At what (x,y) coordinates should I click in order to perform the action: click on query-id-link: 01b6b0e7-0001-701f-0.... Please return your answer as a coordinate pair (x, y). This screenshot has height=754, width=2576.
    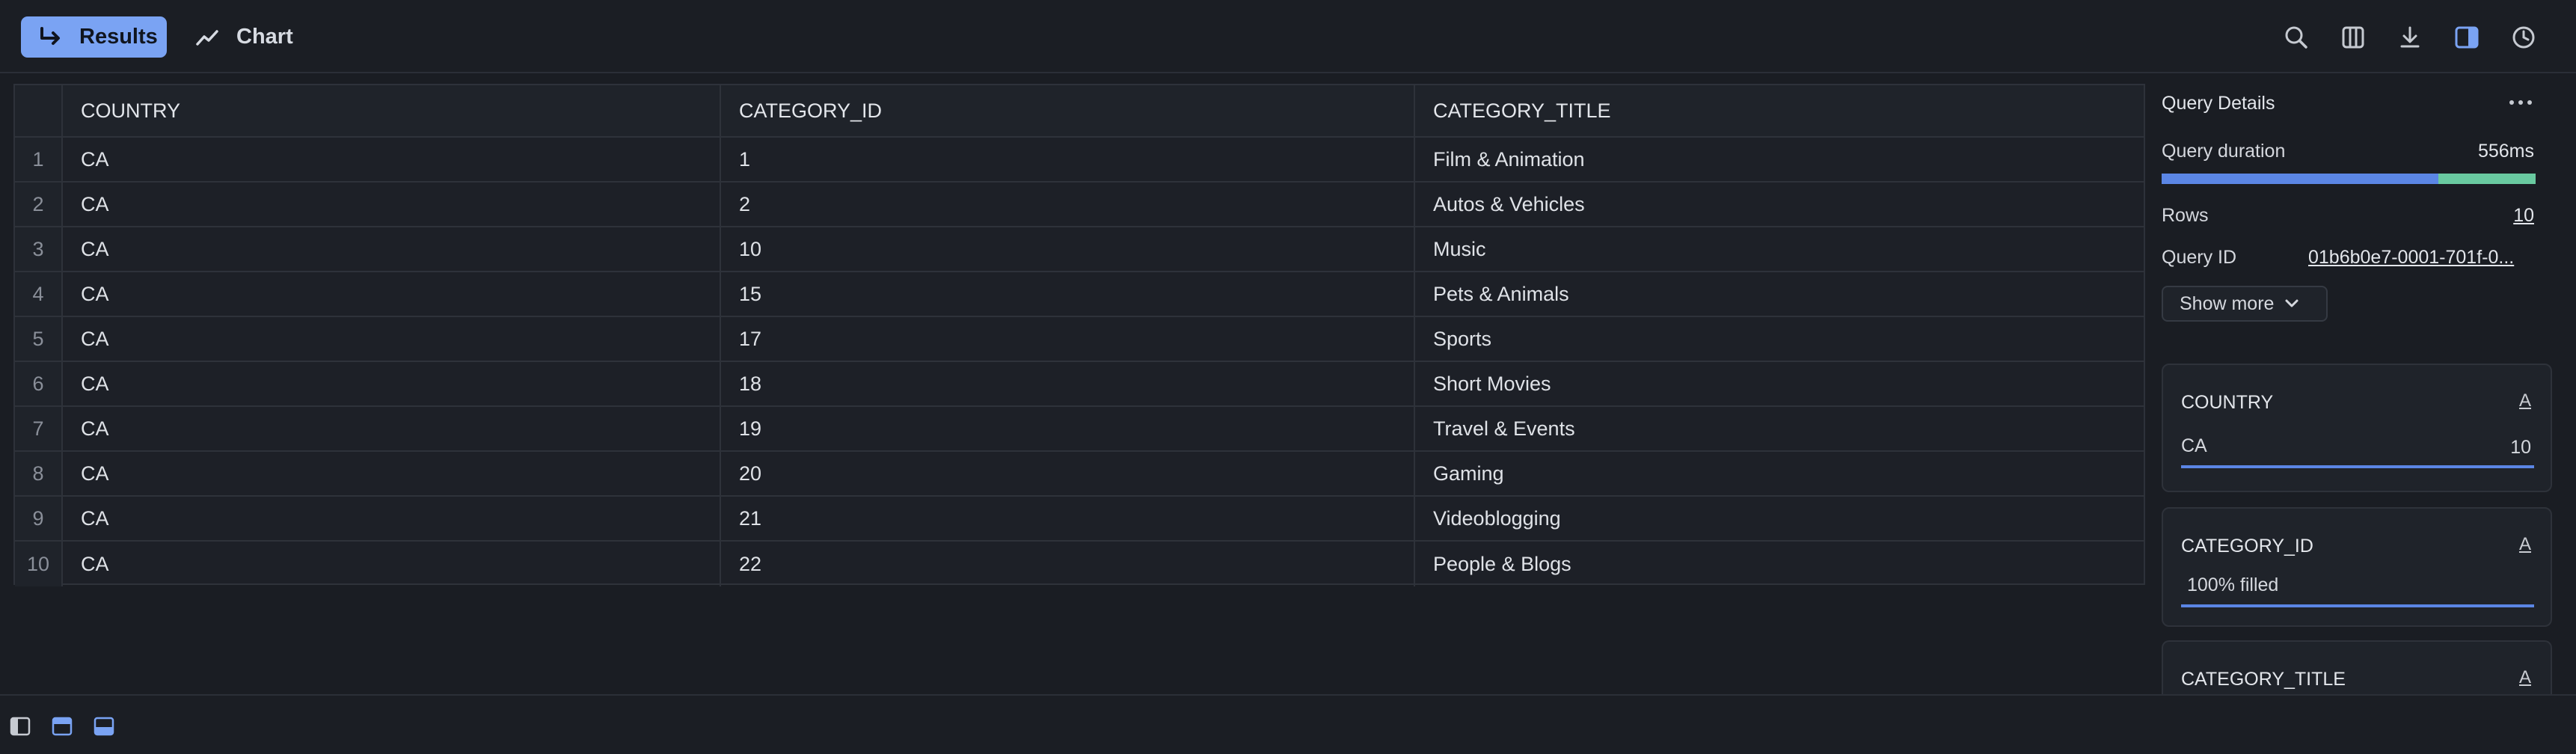
    Looking at the image, I should click on (2419, 258).